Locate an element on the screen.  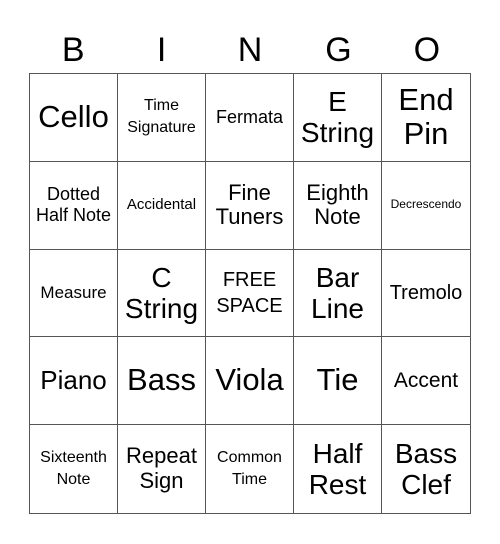
header-letter-o: O is located at coordinates (427, 50).